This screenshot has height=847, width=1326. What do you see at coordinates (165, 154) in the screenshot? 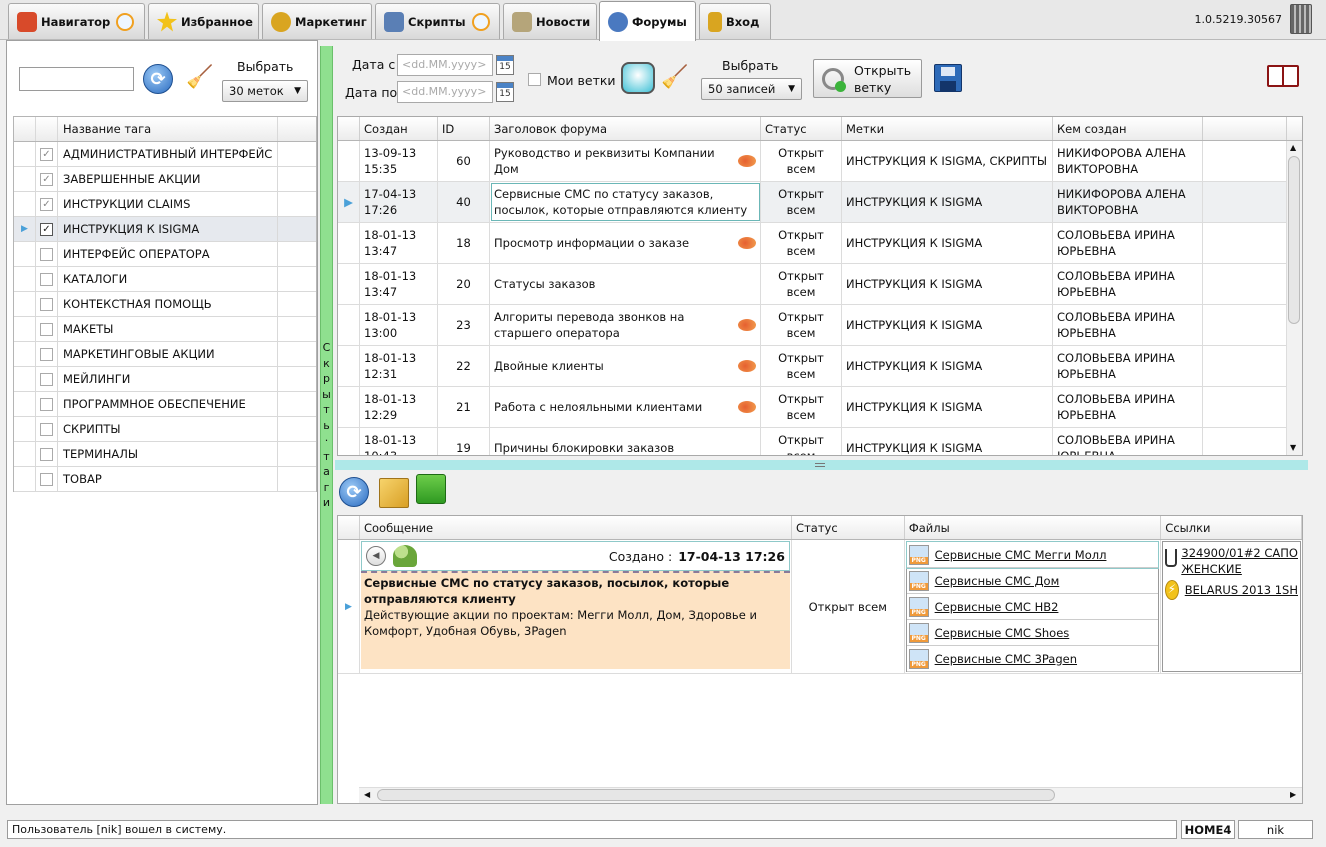
I see `tag-row: ✓ АДМИНИСТРАТИВНЫЙ ИНТЕРФЕЙС` at bounding box center [165, 154].